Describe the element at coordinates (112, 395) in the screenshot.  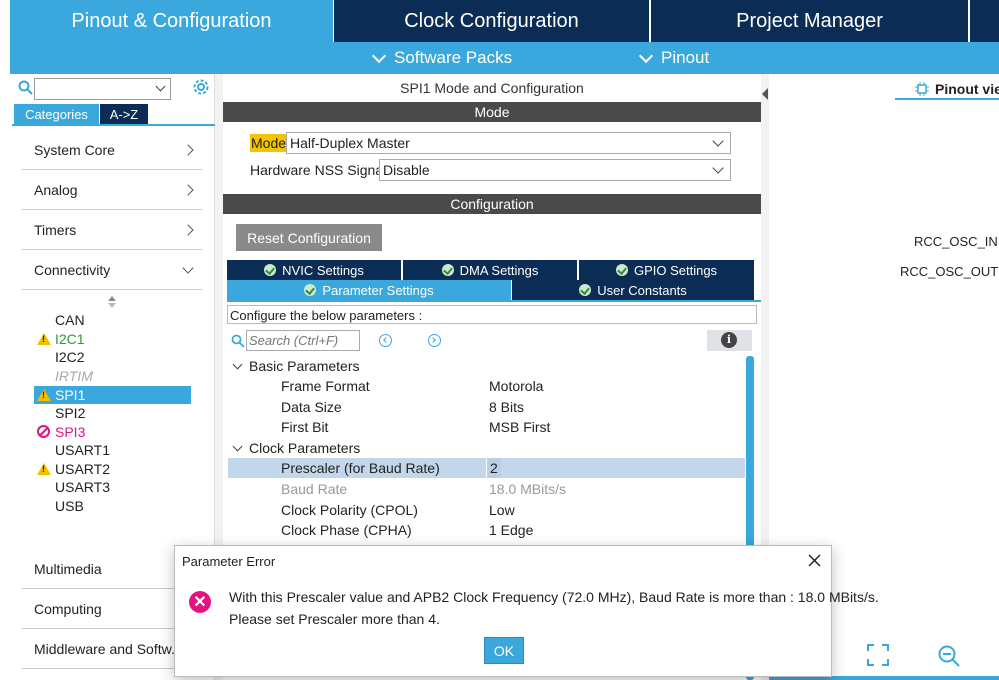
I see `peripheral-spi1: SPI1` at that location.